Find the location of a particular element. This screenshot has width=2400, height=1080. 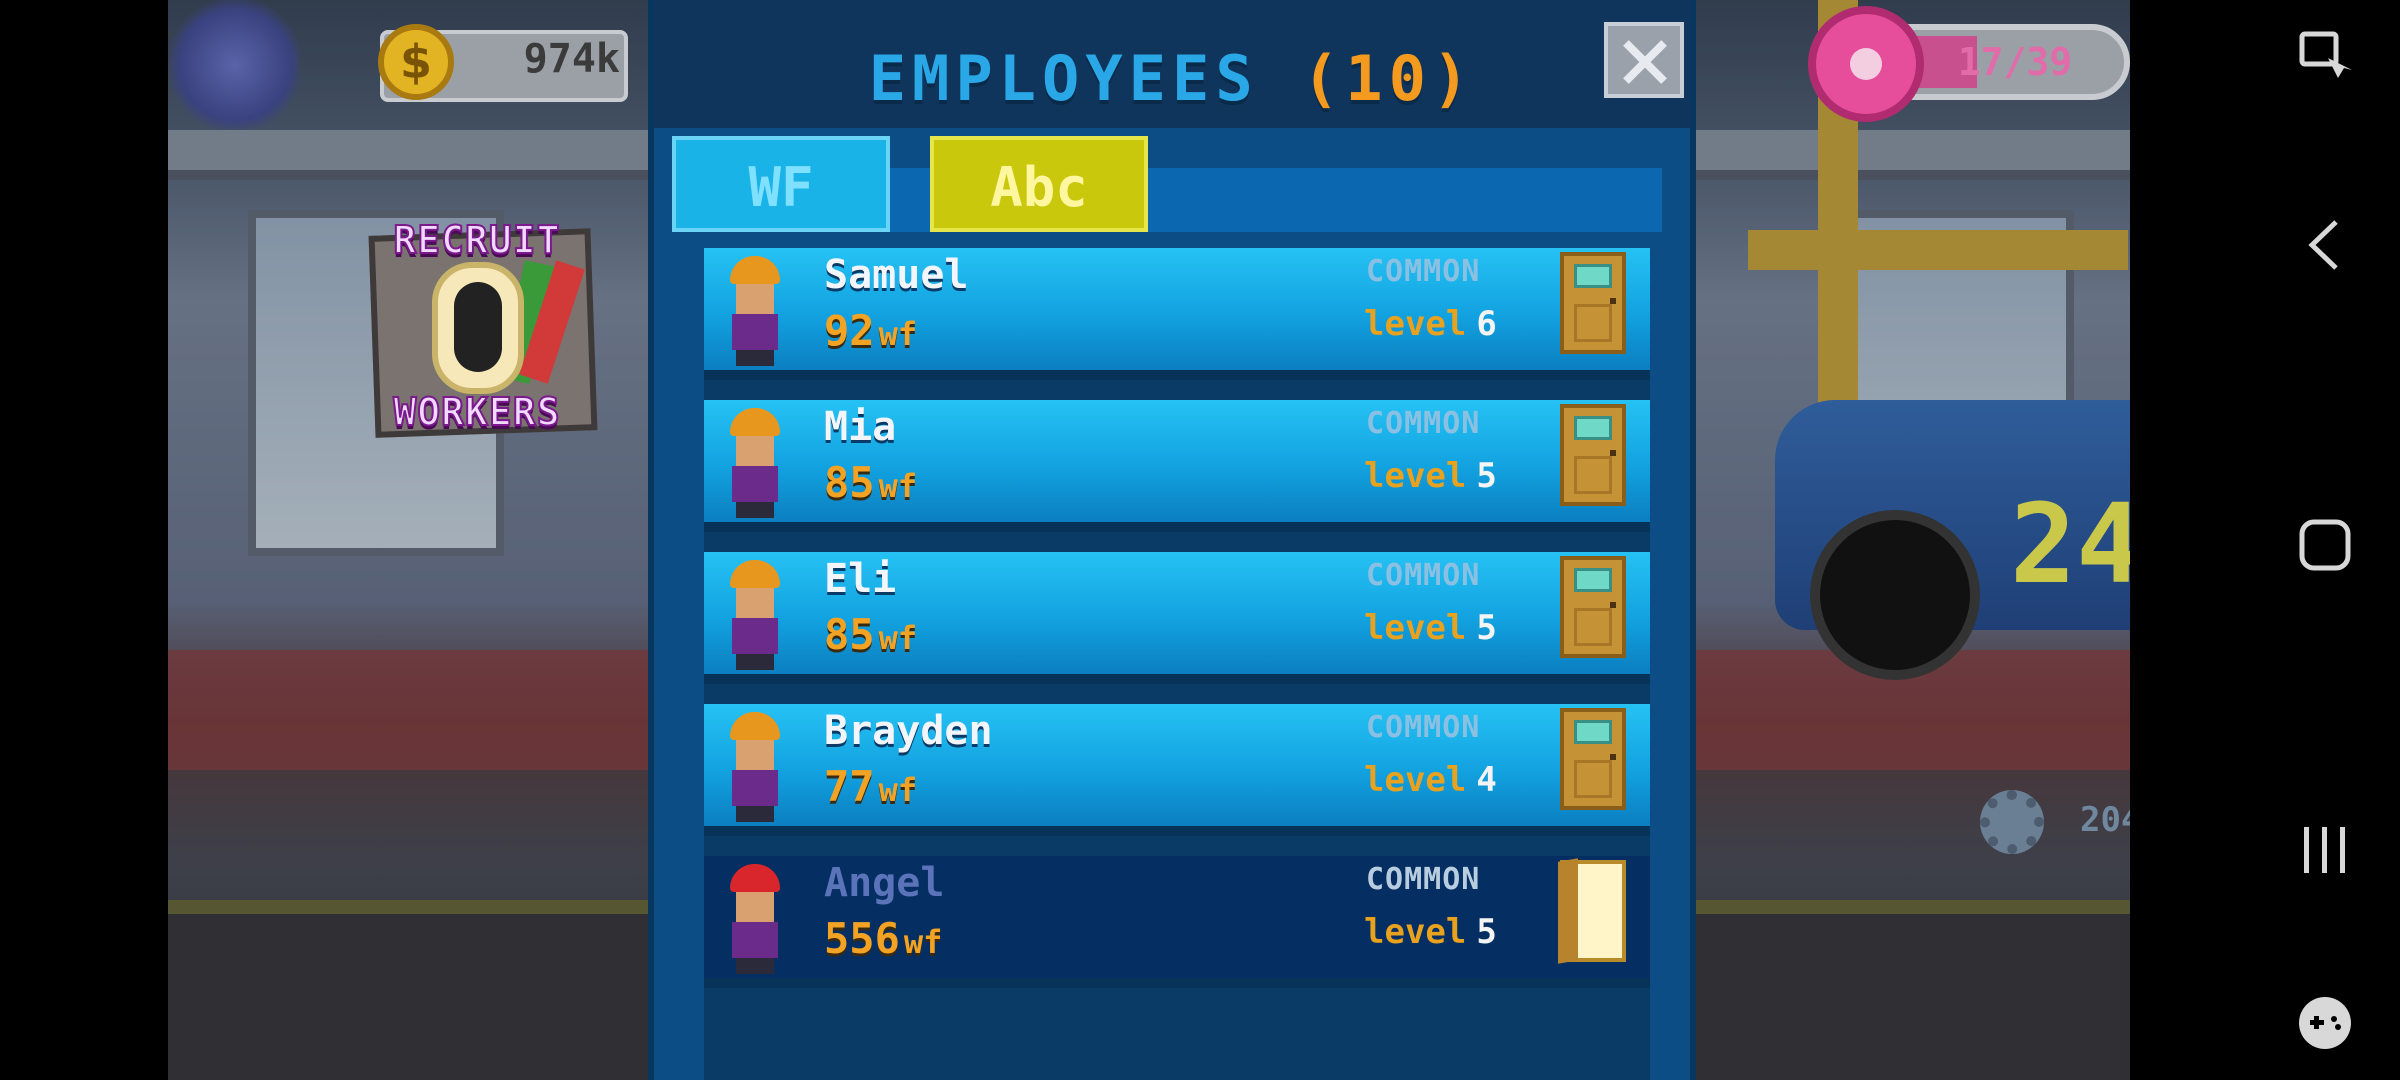

employee-level: level 6 is located at coordinates (1430, 324).